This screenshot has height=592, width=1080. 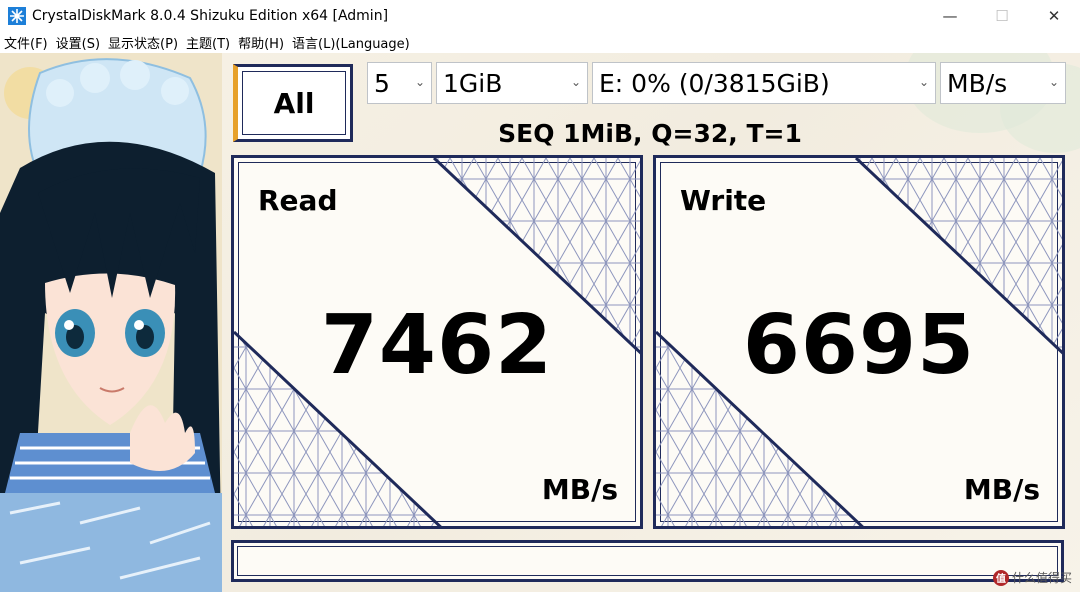 I want to click on menu-display: 显示状态(P), so click(x=143, y=42).